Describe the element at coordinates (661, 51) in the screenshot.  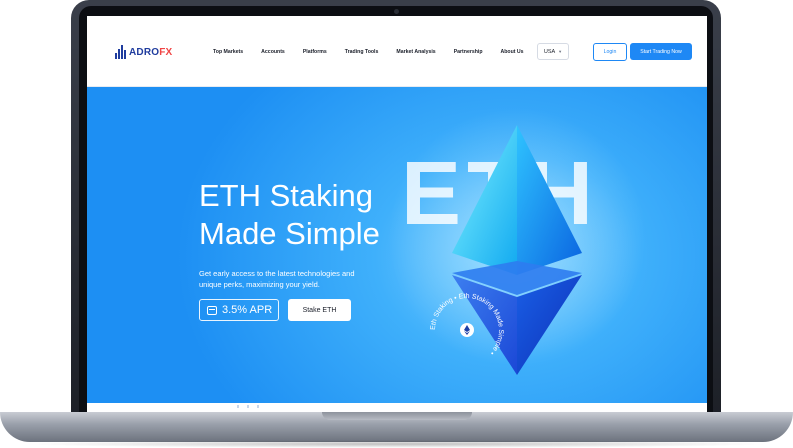
I see `start-trading-button: Start Trading Now` at that location.